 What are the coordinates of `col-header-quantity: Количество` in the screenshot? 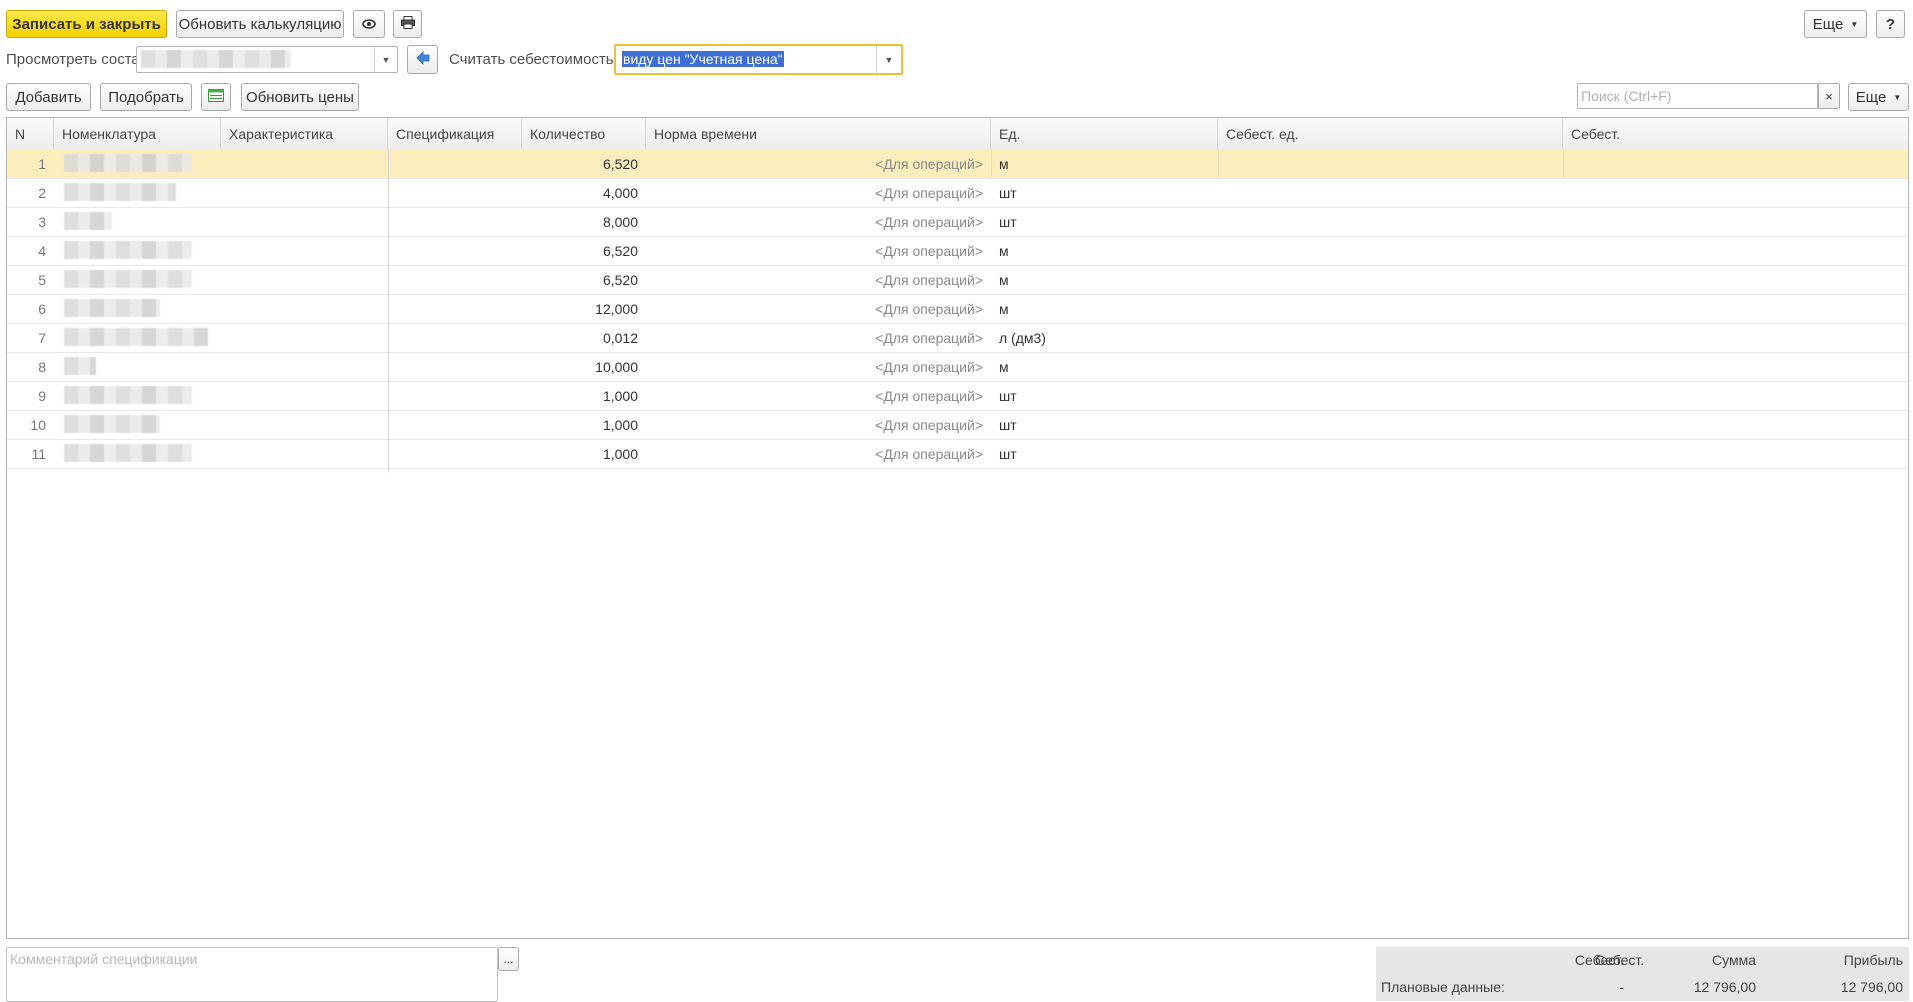 It's located at (584, 133).